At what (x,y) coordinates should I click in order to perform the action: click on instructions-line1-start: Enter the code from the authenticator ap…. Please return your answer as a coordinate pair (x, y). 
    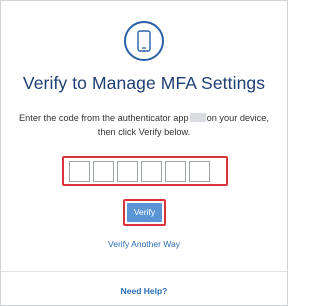
    Looking at the image, I should click on (104, 118).